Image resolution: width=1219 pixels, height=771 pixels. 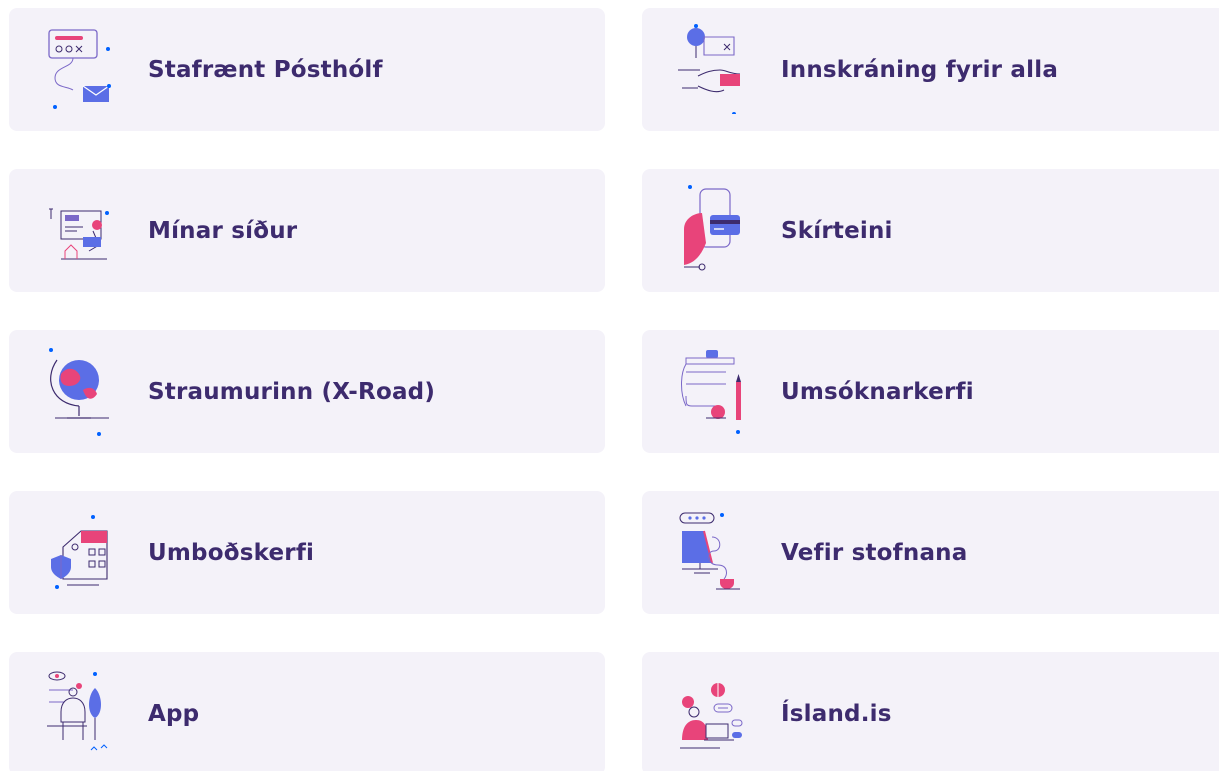 I want to click on card-label: Ísland.is, so click(x=836, y=713).